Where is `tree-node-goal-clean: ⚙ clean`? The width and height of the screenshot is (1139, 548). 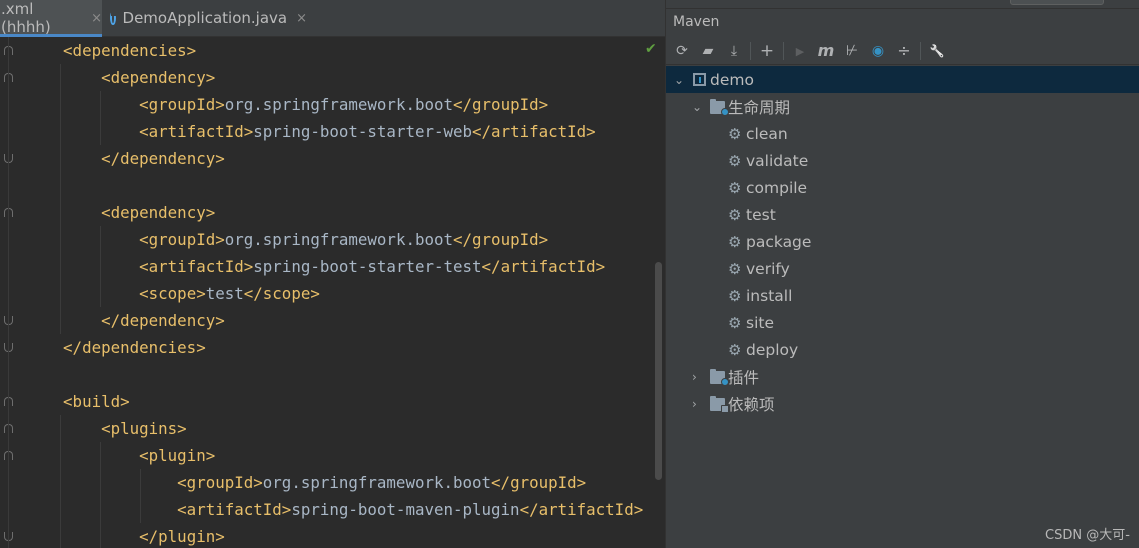
tree-node-goal-clean: ⚙ clean is located at coordinates (902, 133).